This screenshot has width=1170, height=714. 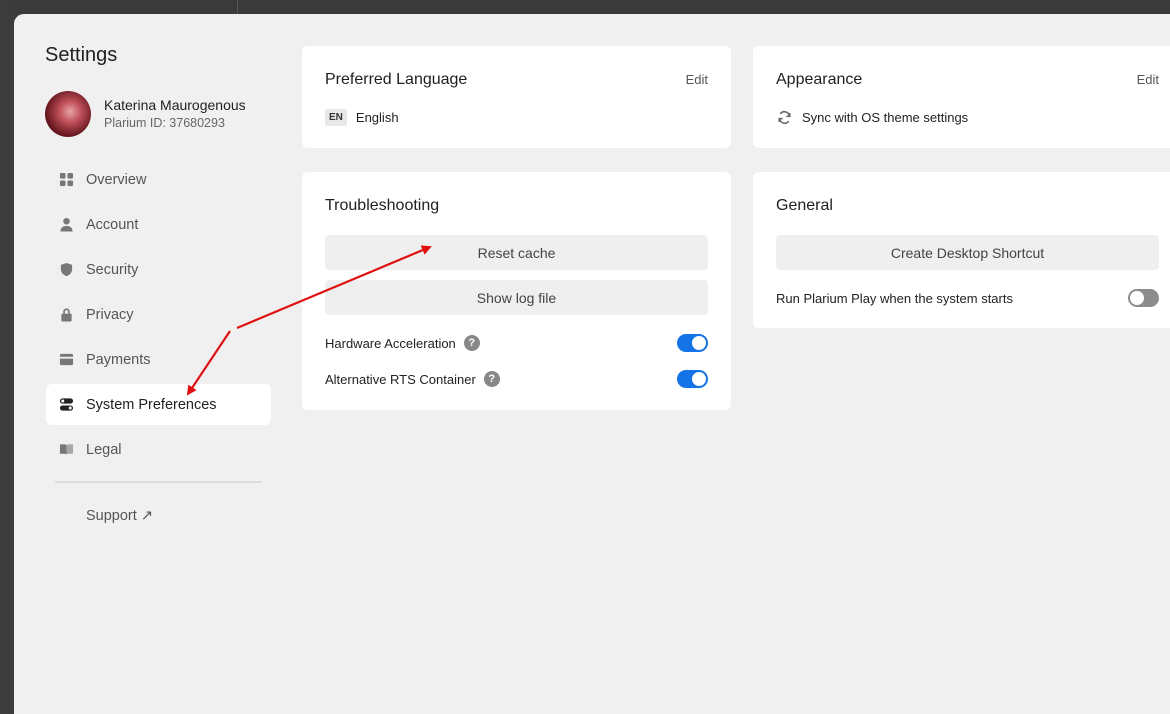 What do you see at coordinates (158, 224) in the screenshot?
I see `sidebar-item-account: Account` at bounding box center [158, 224].